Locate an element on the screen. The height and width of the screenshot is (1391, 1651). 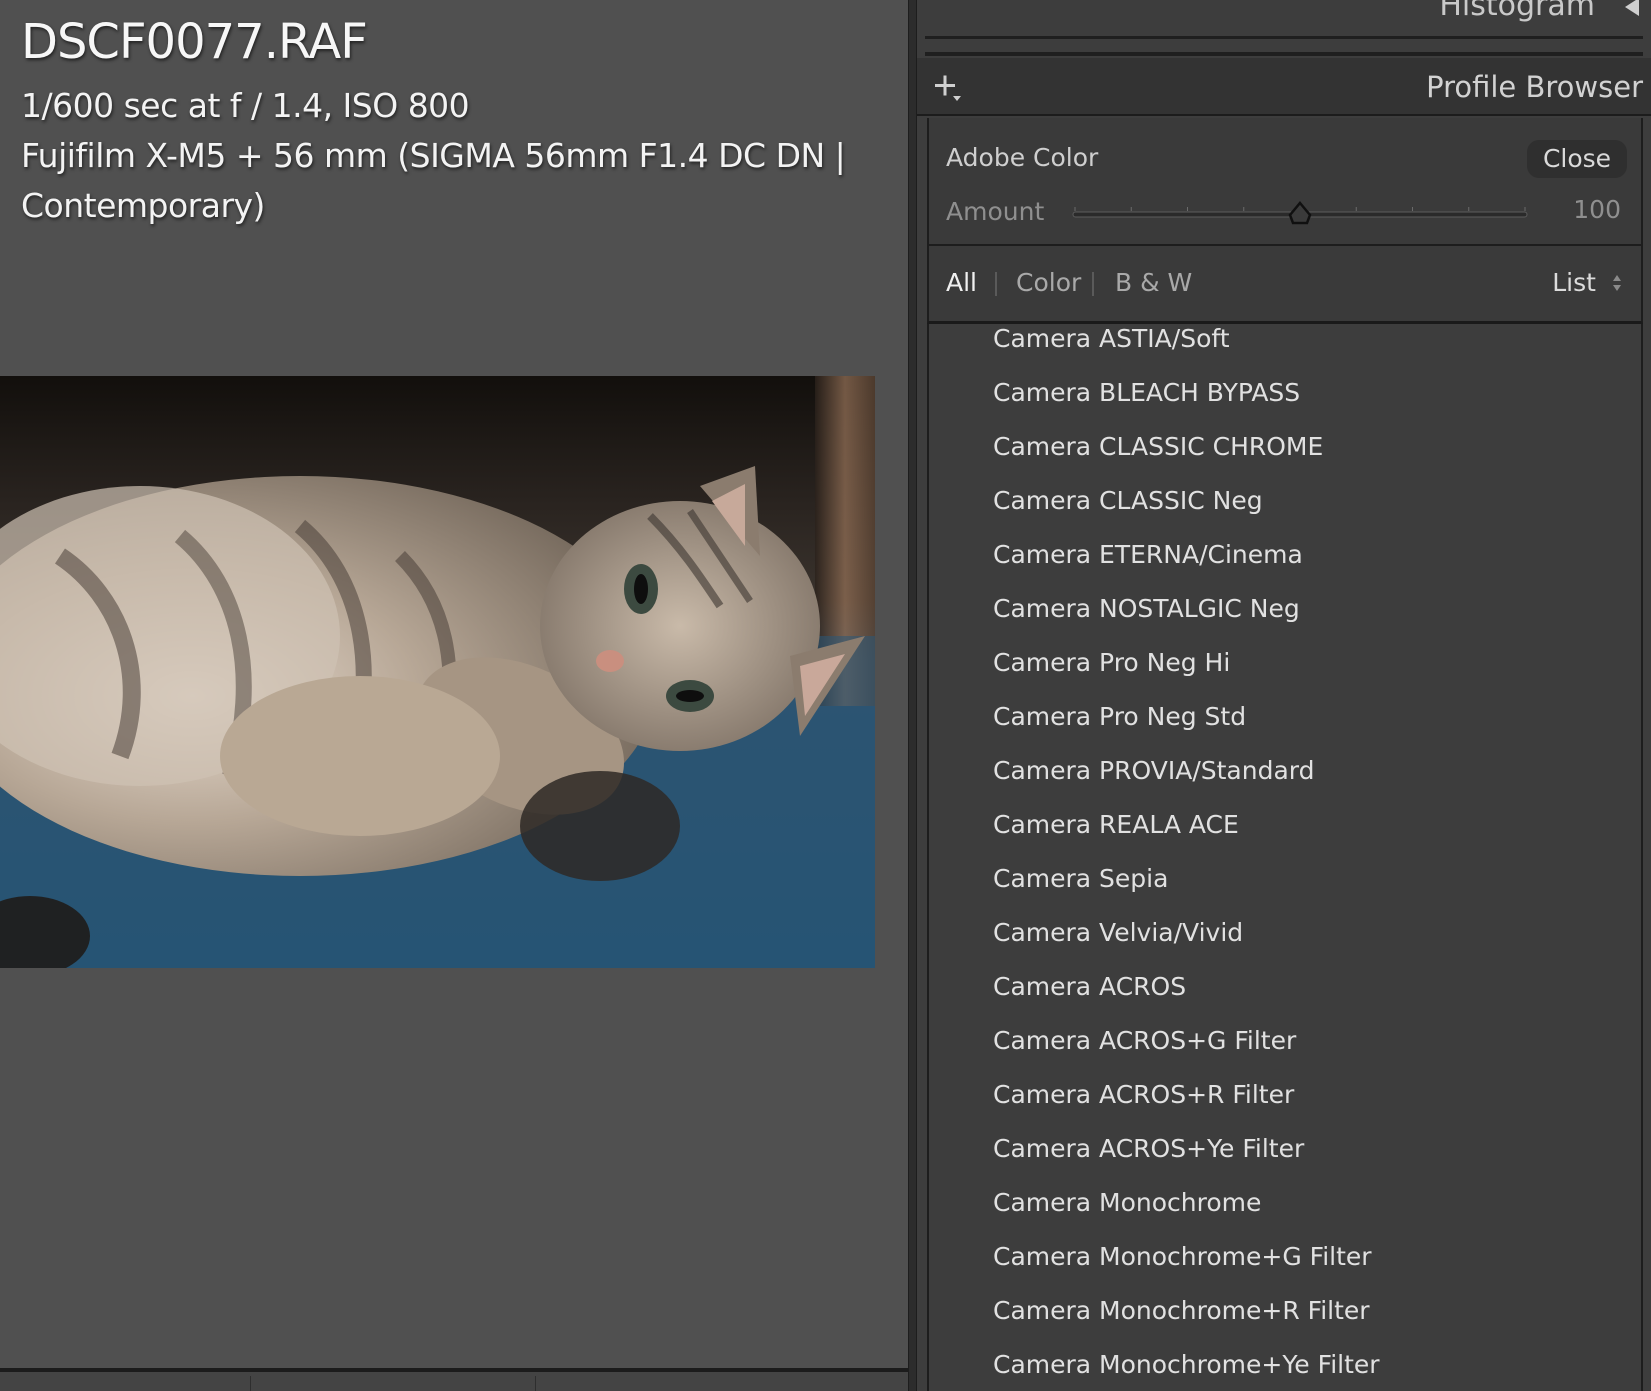
profile-filter-bar: All Color B & W List is located at coordinates (1285, 285).